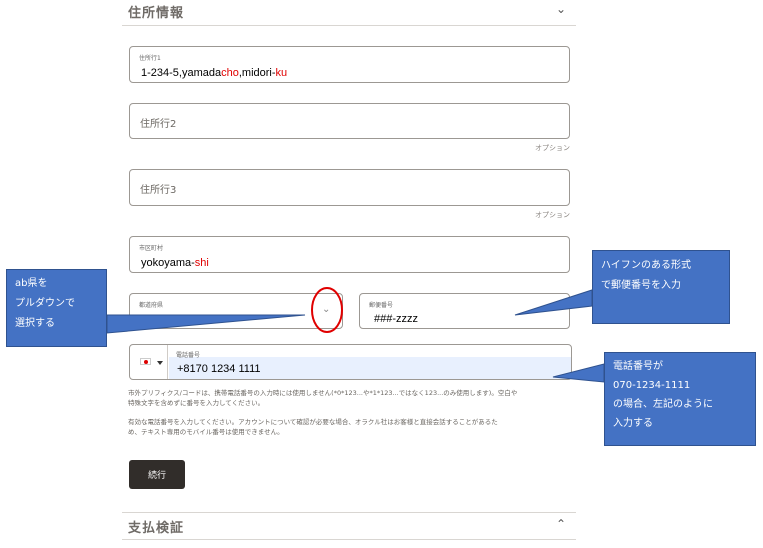  What do you see at coordinates (578, 373) in the screenshot?
I see `phone-callout-pointer` at bounding box center [578, 373].